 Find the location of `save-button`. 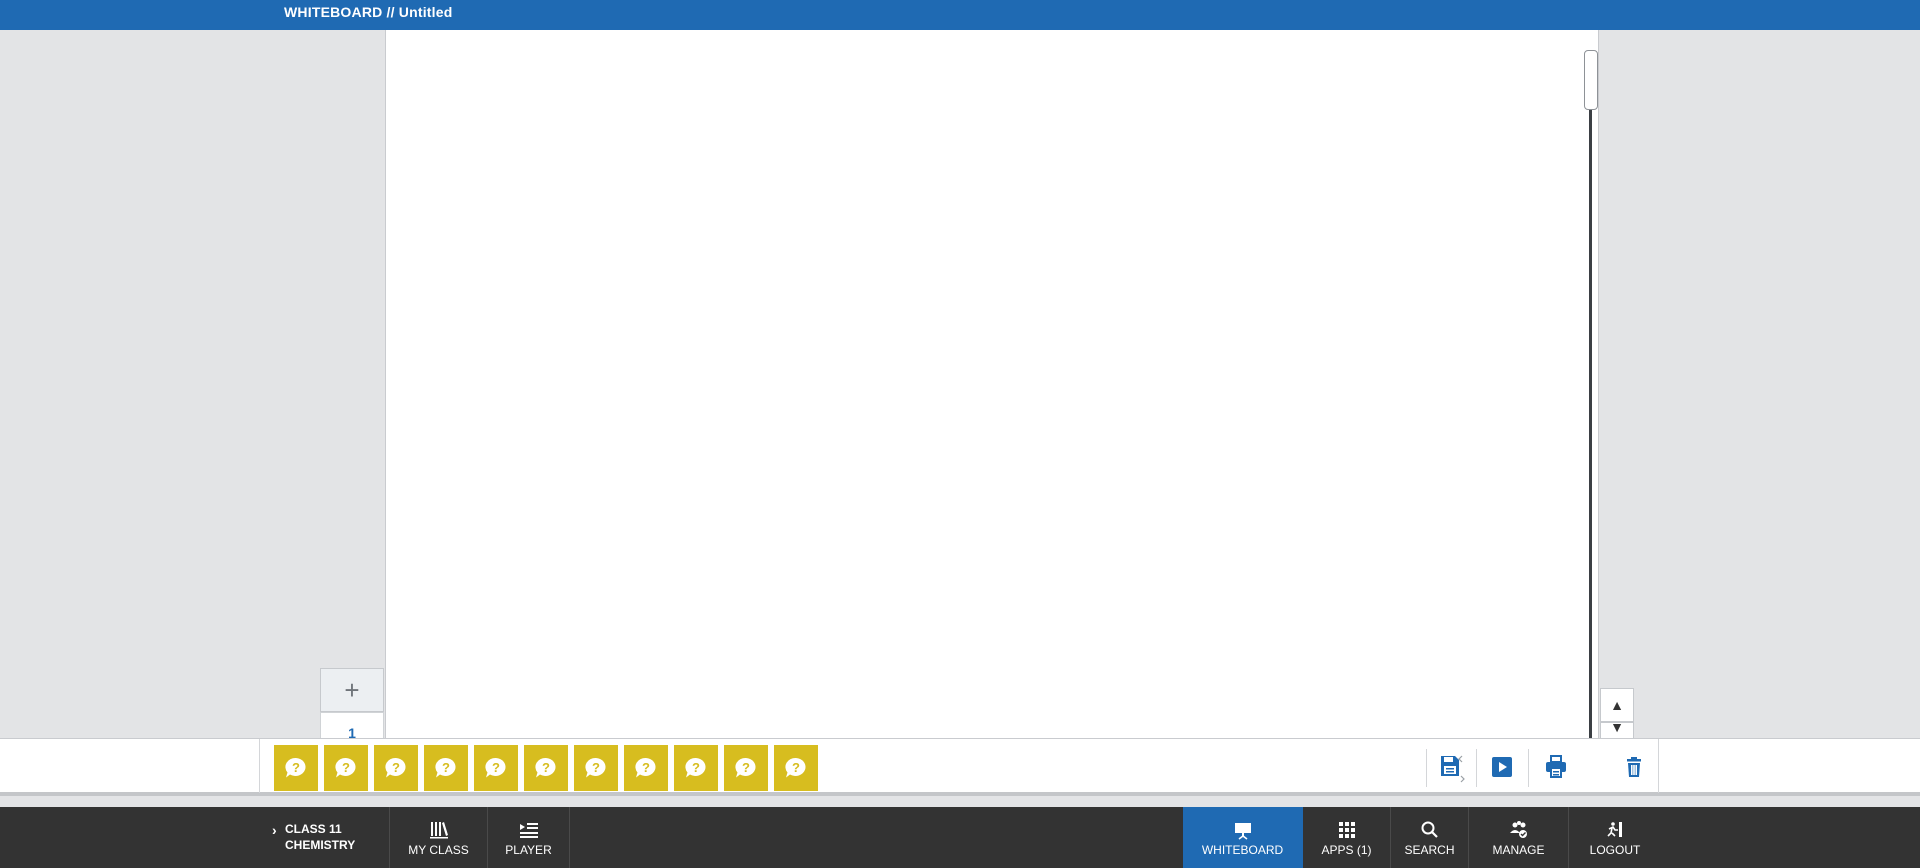

save-button is located at coordinates (1452, 767).